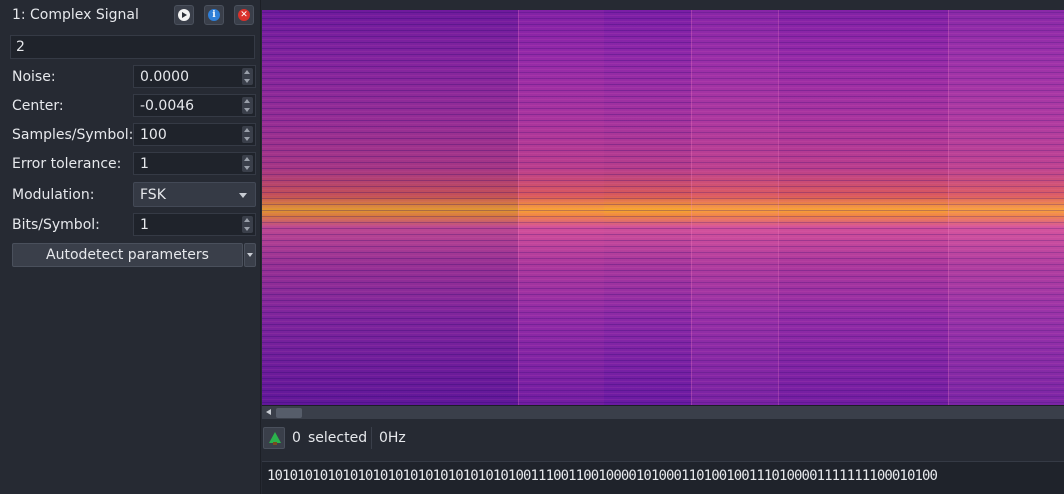  Describe the element at coordinates (296, 438) in the screenshot. I see `selected-count: 0` at that location.